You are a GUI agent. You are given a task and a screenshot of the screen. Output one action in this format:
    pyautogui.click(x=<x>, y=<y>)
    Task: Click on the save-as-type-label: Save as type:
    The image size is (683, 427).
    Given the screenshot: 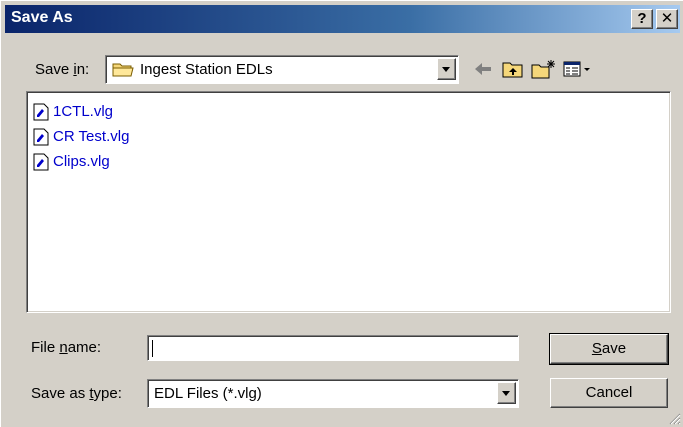 What is the action you would take?
    pyautogui.click(x=76, y=393)
    